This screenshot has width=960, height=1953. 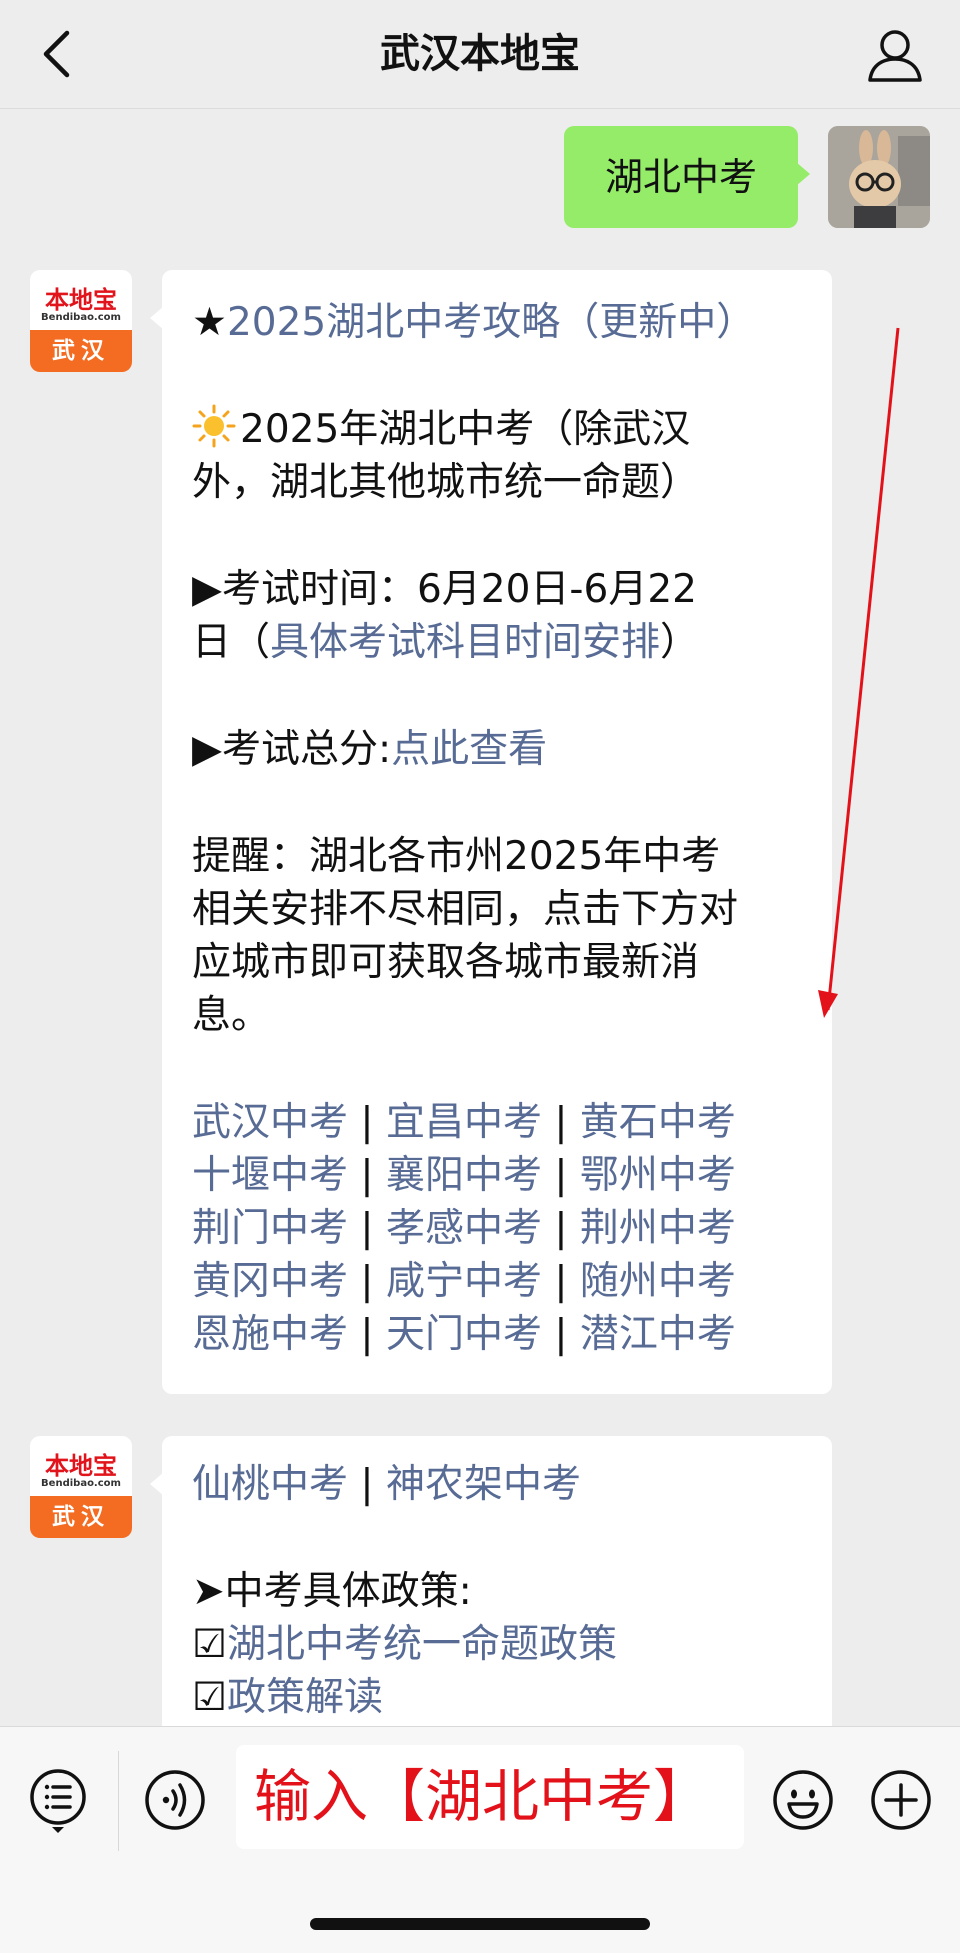 What do you see at coordinates (231, 1015) in the screenshot?
I see `reminder-text-4: 息。` at bounding box center [231, 1015].